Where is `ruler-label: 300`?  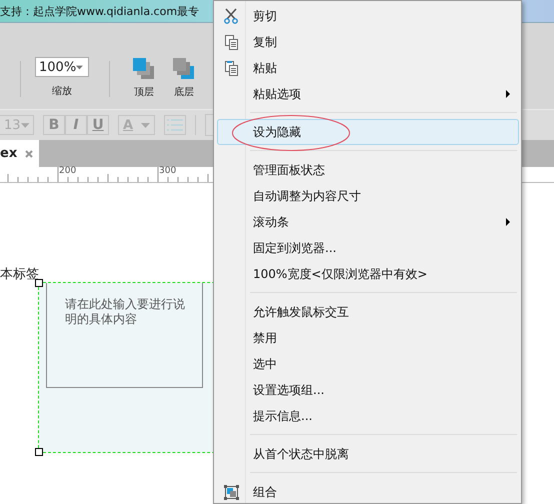
ruler-label: 300 is located at coordinates (167, 171).